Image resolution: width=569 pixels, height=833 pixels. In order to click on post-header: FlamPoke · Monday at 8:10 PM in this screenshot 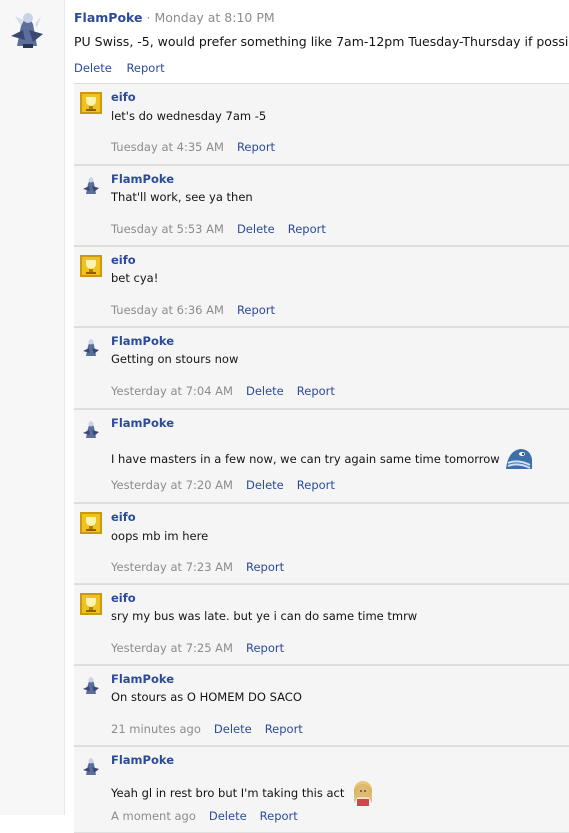, I will do `click(174, 17)`.